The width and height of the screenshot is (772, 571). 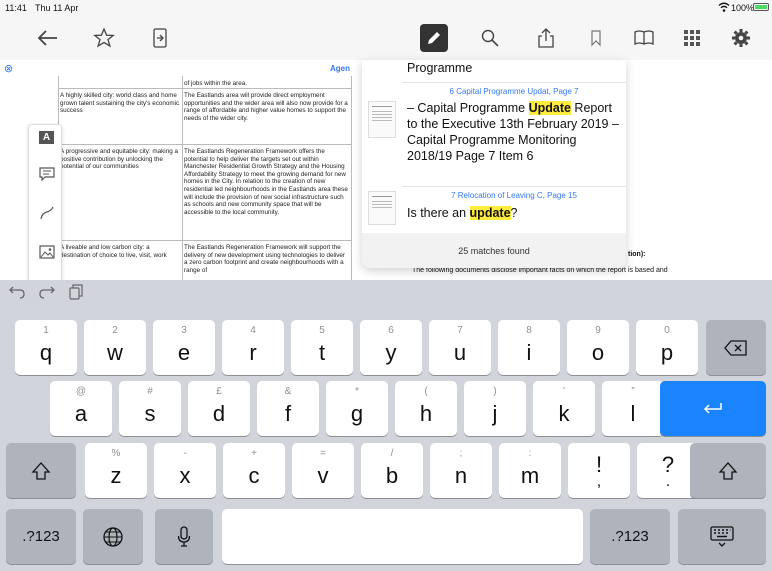 I want to click on letter-key-9: 0p, so click(x=667, y=347).